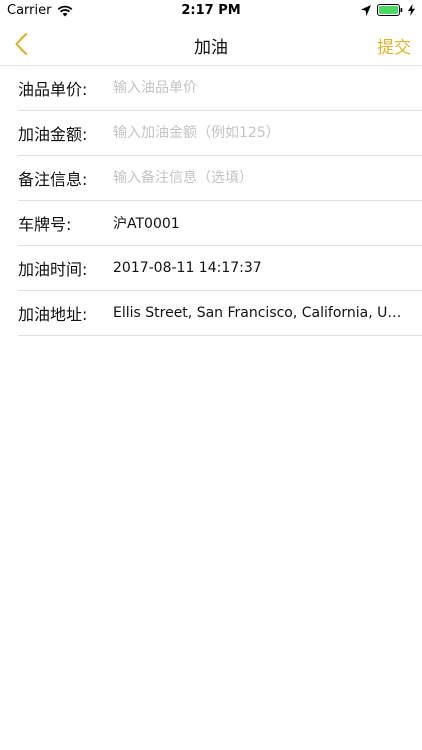  Describe the element at coordinates (45, 224) in the screenshot. I see `plate-label: 车牌号:` at that location.